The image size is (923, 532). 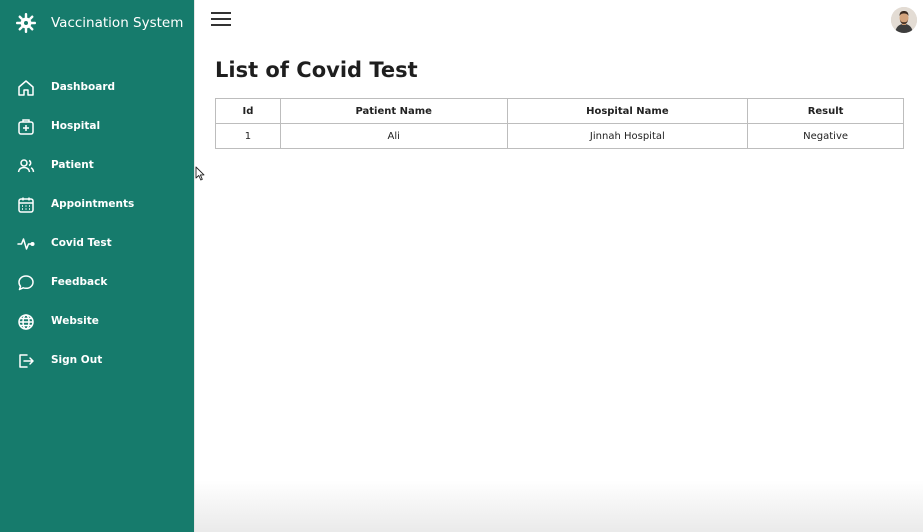 I want to click on column-header-patient-name: Patient Name, so click(x=393, y=111).